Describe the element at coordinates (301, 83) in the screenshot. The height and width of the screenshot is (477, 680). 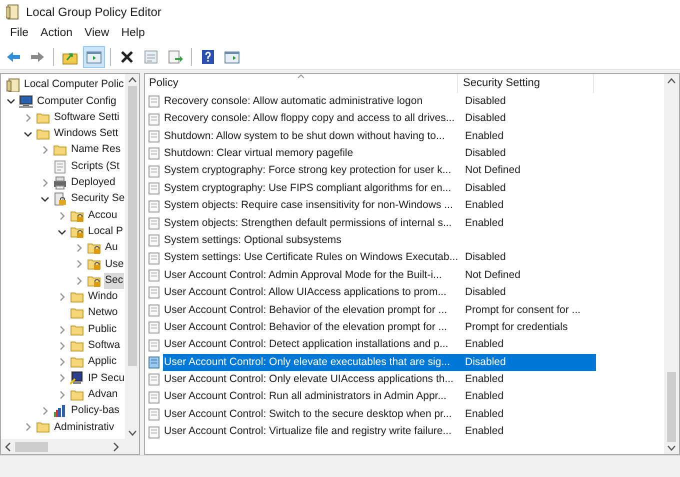
I see `column-header: Policy` at that location.